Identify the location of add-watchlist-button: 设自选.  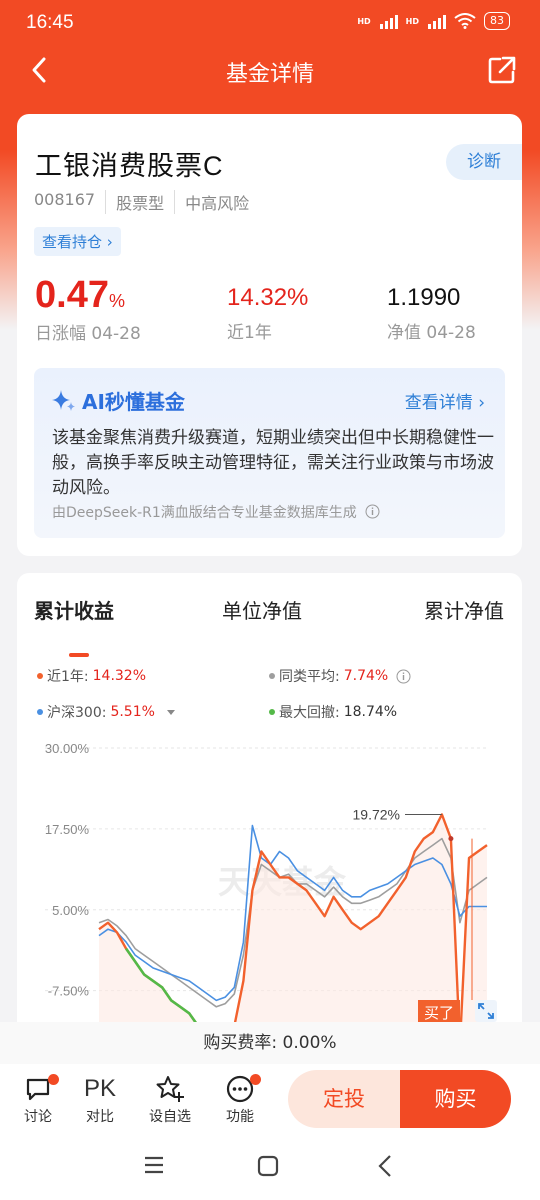
(170, 1099).